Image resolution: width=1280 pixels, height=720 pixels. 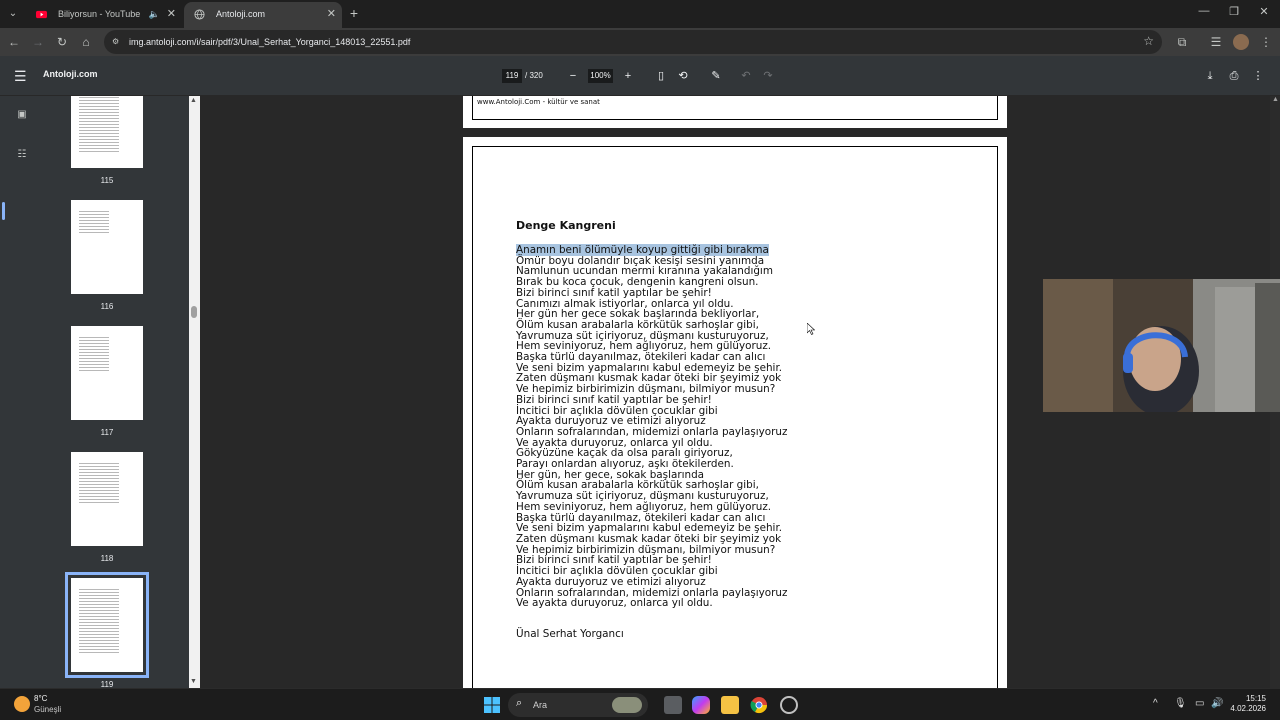 What do you see at coordinates (193, 681) in the screenshot?
I see `scroll-down-icon: ▼` at bounding box center [193, 681].